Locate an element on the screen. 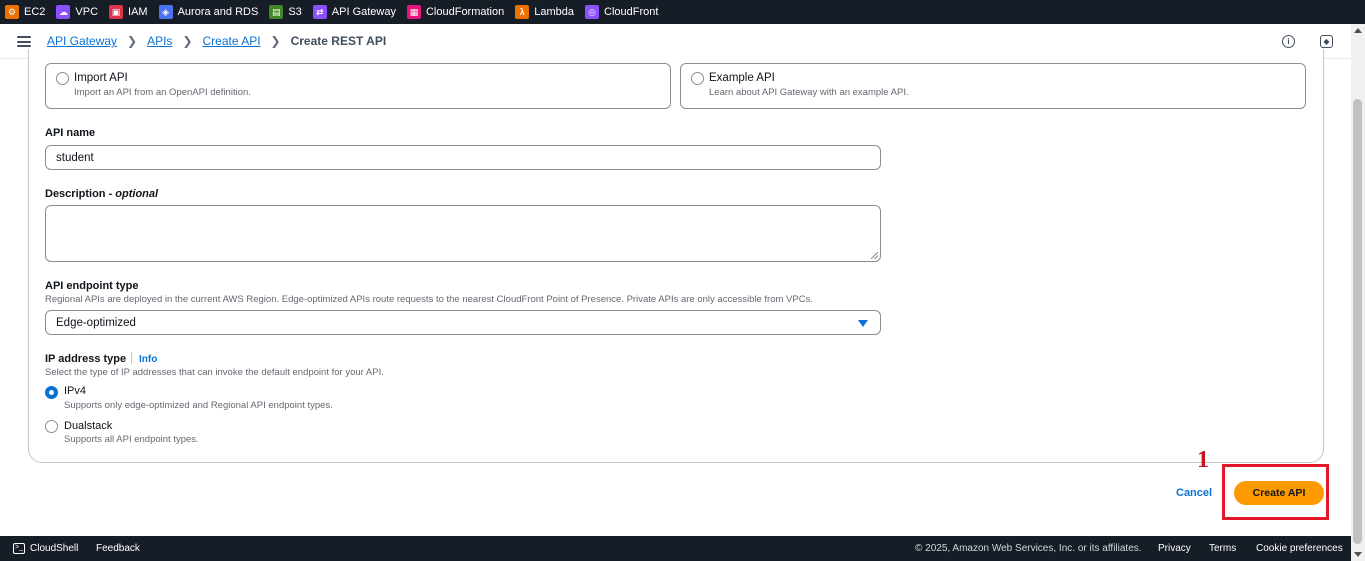  service-label: VPC is located at coordinates (87, 12).